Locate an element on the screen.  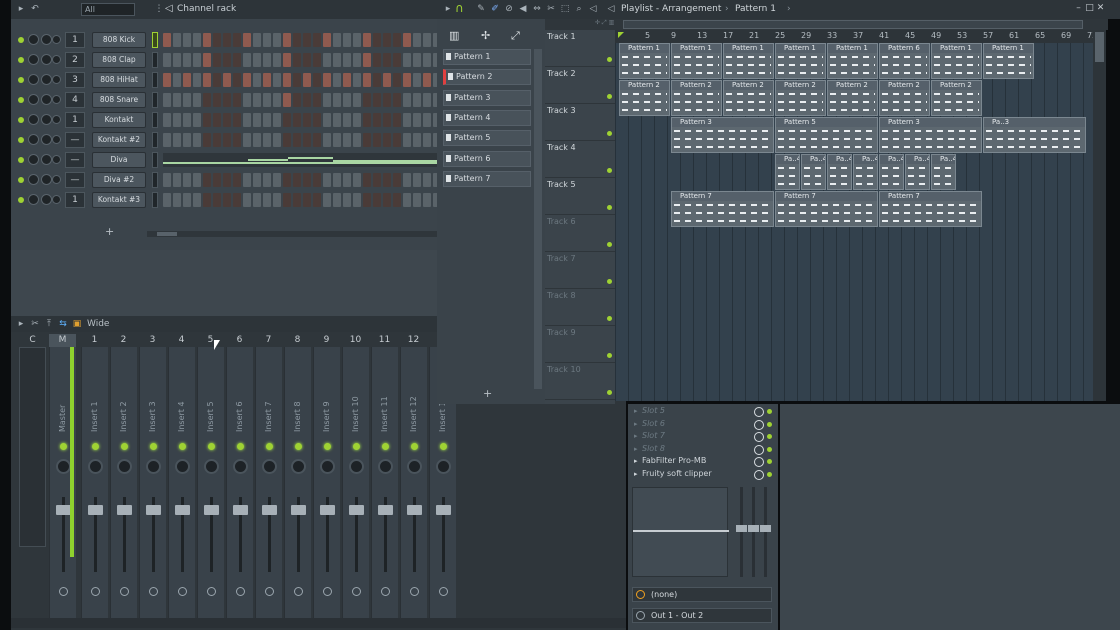
mixer-strip-insert: Insert 6 is located at coordinates (239, 487).